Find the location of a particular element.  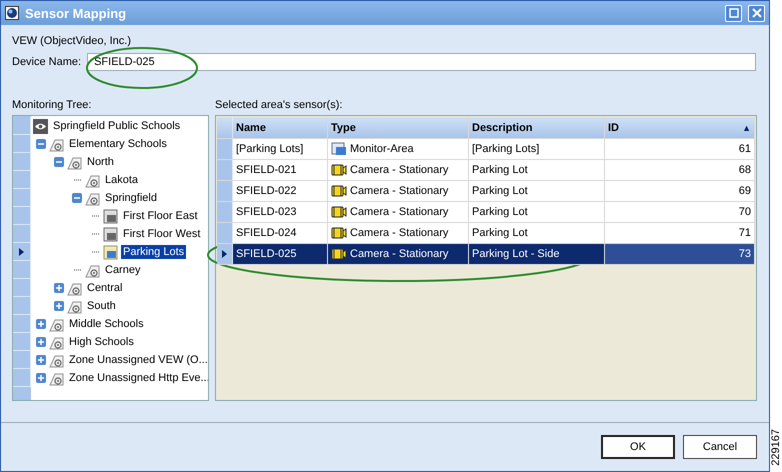

vendor-label: VEW (ObjectVideo, Inc.) is located at coordinates (72, 42).